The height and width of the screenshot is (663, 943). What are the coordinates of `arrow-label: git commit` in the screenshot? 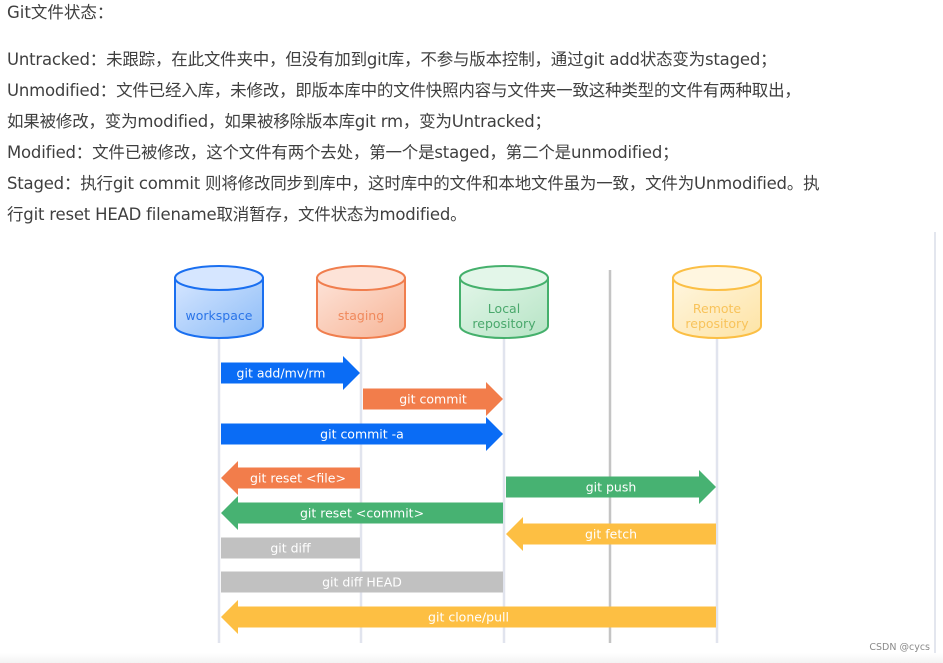 It's located at (433, 399).